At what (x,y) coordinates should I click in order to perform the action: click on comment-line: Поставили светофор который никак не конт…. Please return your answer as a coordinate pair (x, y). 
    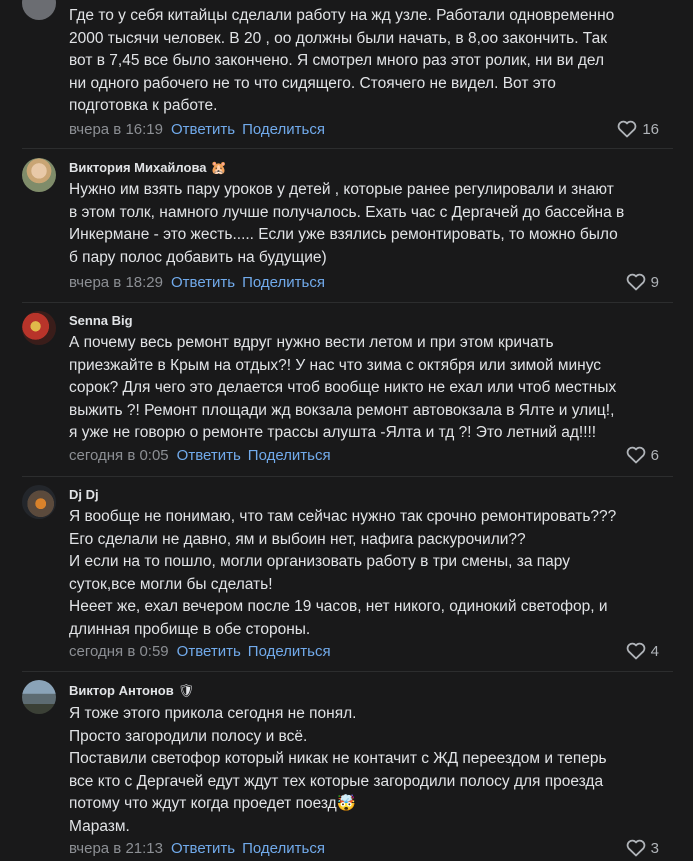
    Looking at the image, I should click on (338, 758).